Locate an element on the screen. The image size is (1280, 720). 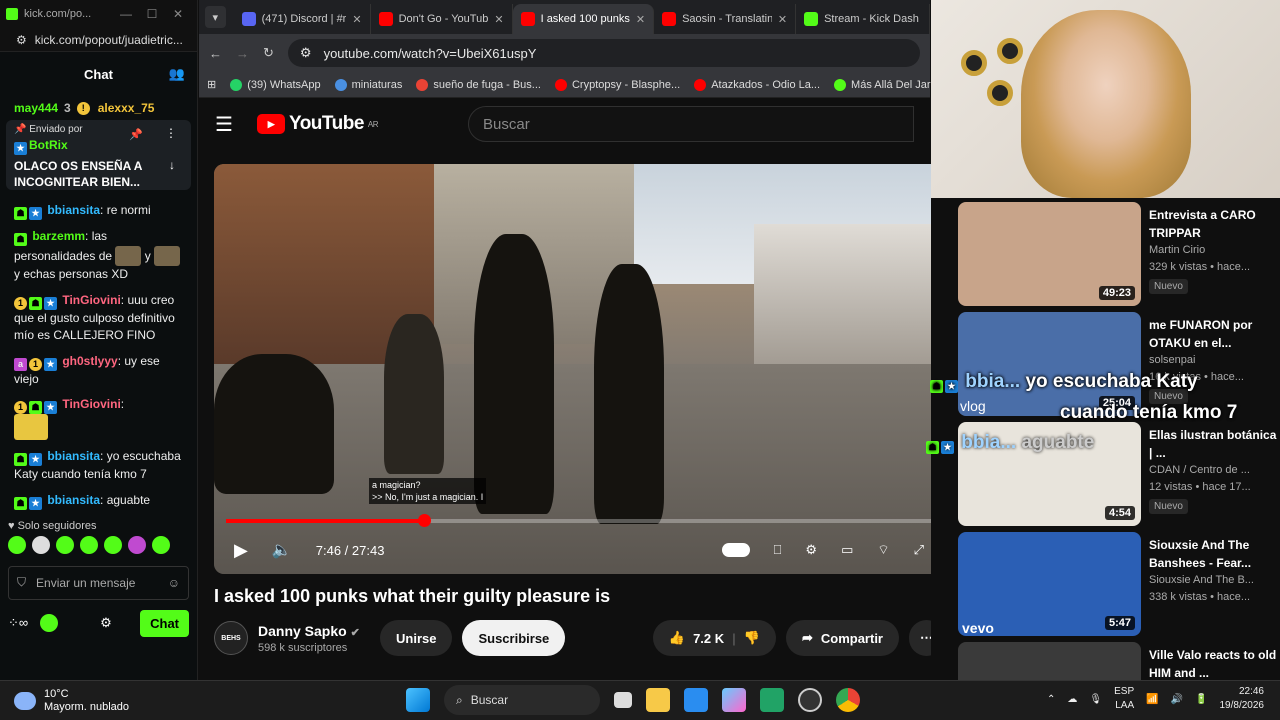
miniplayer-icon: ▭ is located at coordinates (847, 550).